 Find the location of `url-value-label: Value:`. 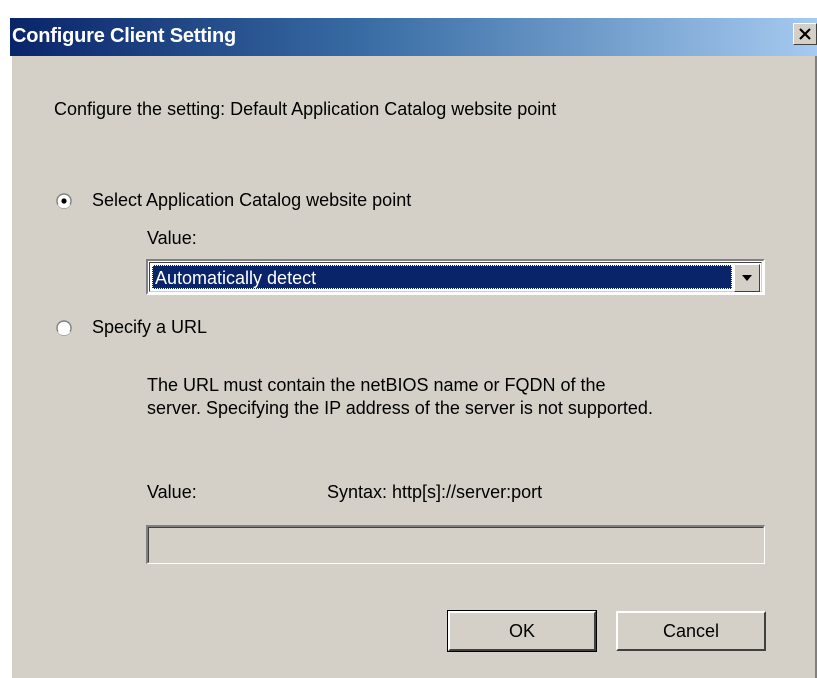

url-value-label: Value: is located at coordinates (172, 492).